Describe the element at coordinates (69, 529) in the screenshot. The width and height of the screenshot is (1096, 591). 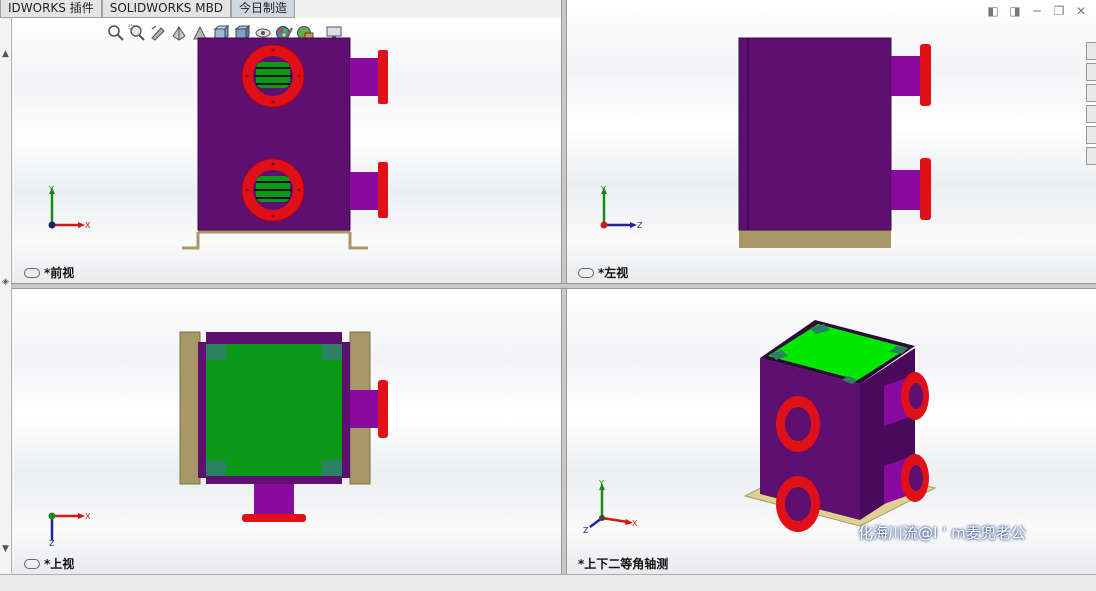
I see `axis-triad-top: Z X` at that location.